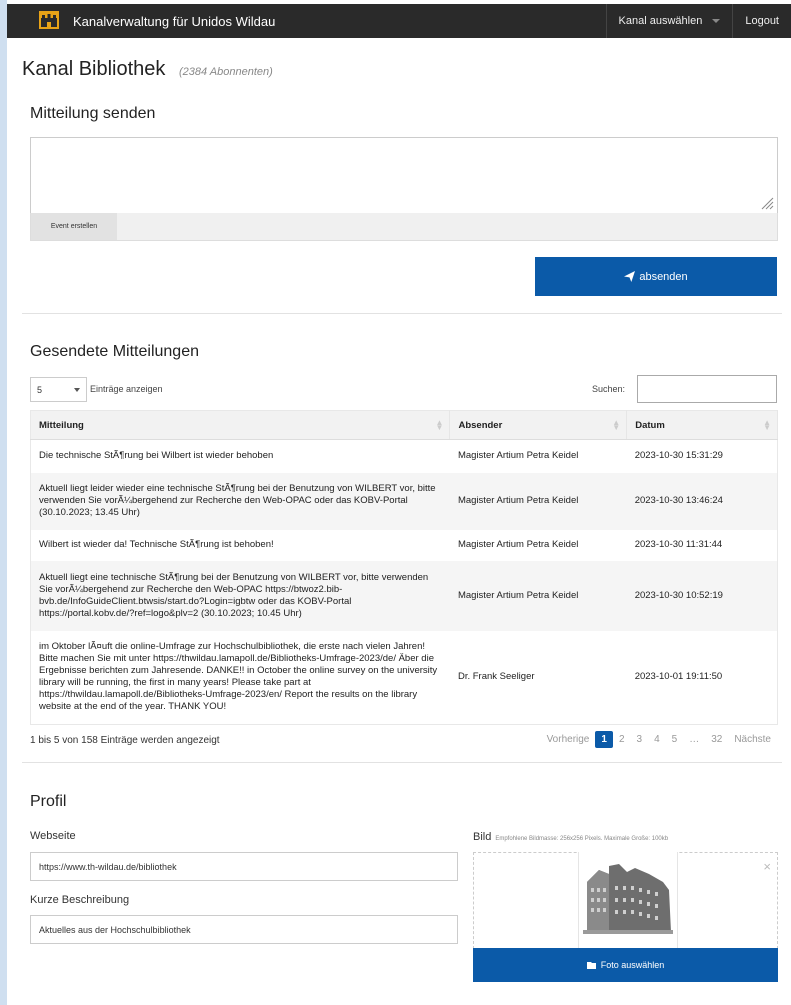 This screenshot has width=791, height=1005. I want to click on channel-select-dropdown: Kanal auswählen, so click(669, 21).